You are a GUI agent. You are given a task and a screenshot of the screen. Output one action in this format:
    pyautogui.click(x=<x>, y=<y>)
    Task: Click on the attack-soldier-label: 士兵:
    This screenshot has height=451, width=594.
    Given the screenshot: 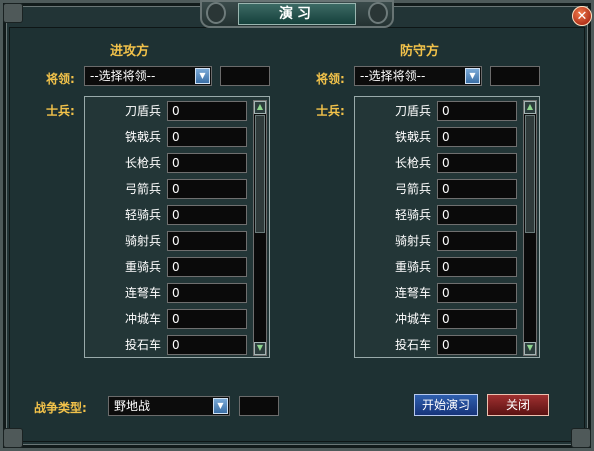 What is the action you would take?
    pyautogui.click(x=60, y=111)
    